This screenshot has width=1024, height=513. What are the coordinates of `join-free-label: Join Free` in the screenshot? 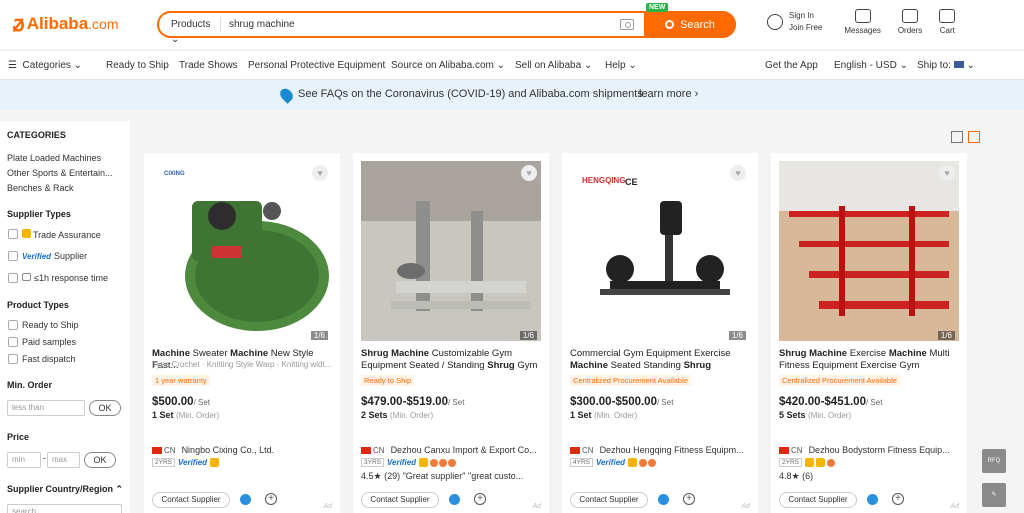 It's located at (805, 28).